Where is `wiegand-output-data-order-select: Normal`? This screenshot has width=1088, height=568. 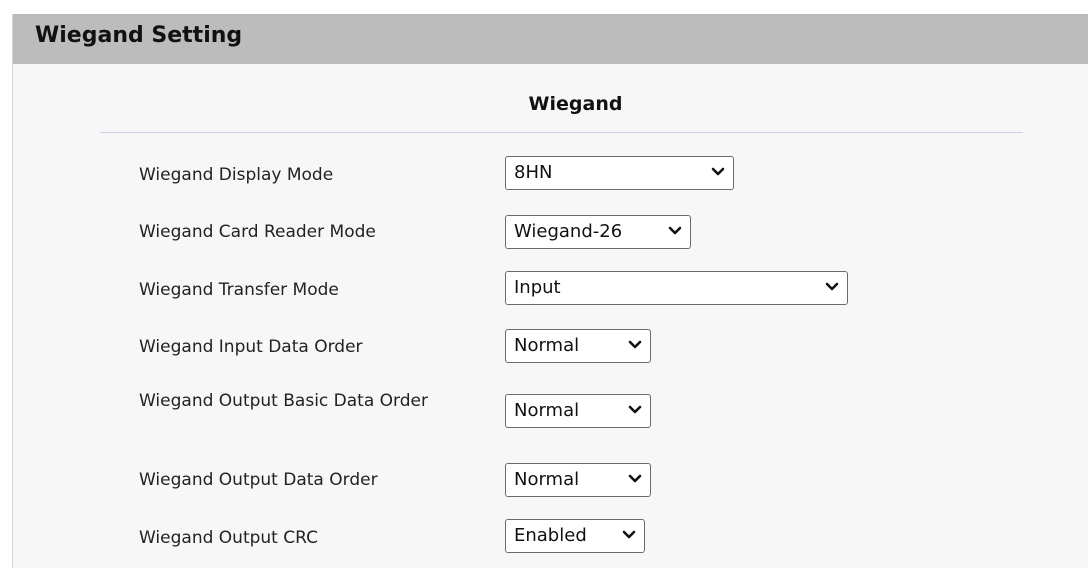 wiegand-output-data-order-select: Normal is located at coordinates (578, 480).